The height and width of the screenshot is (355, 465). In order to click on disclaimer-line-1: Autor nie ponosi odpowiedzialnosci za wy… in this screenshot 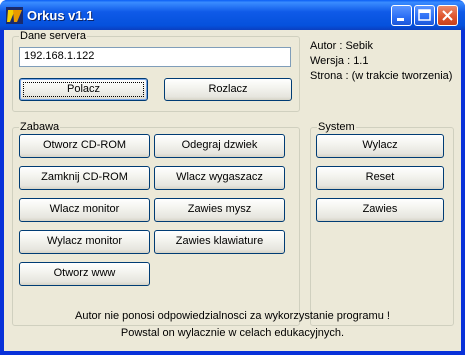, I will do `click(232, 316)`.